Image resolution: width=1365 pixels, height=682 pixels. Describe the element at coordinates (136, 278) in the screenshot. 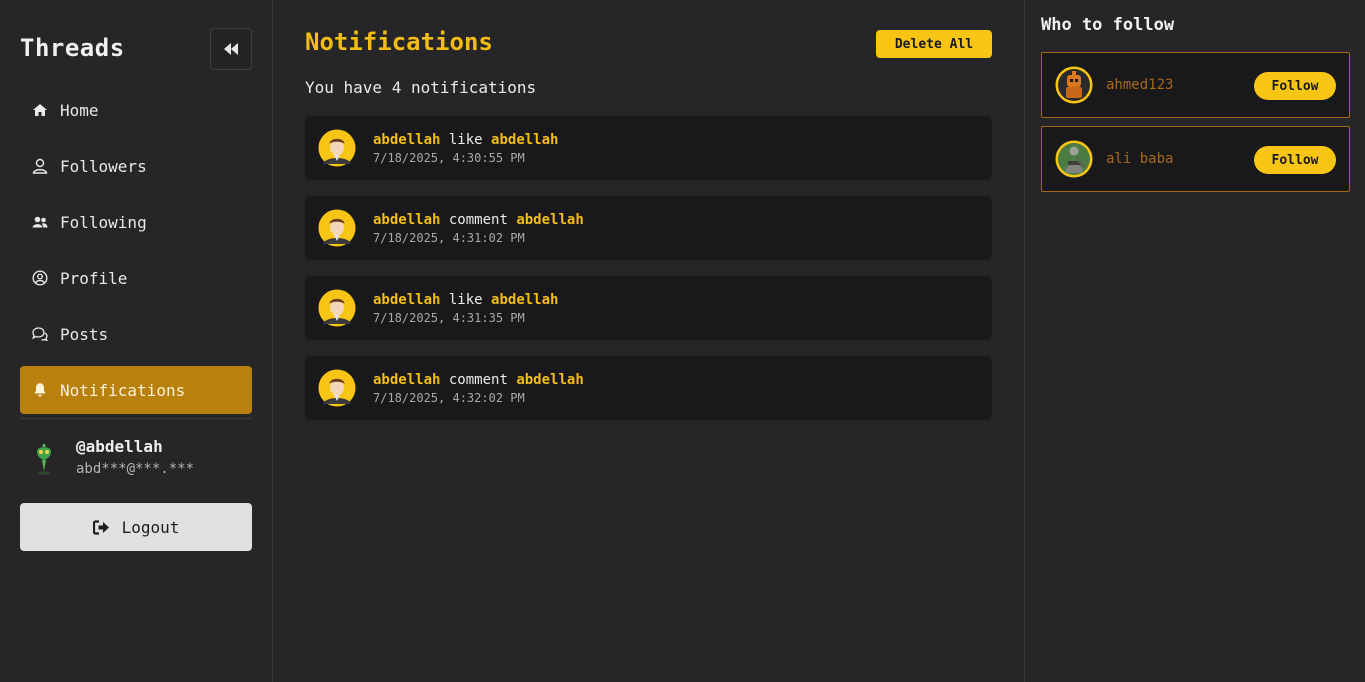

I see `sidebar-item-profile: Profile` at that location.